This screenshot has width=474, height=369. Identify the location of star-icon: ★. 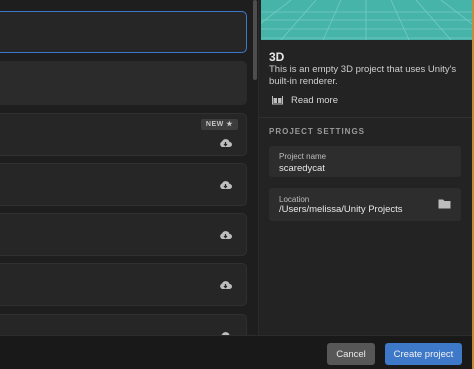
(229, 124).